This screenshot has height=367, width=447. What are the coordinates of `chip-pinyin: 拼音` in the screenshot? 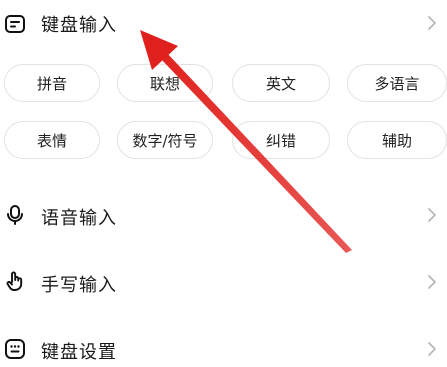 It's located at (52, 83).